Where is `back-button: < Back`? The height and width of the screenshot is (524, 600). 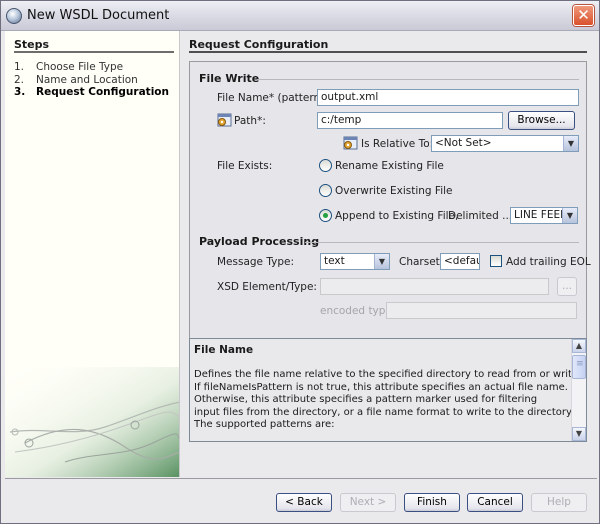 back-button: < Back is located at coordinates (304, 502).